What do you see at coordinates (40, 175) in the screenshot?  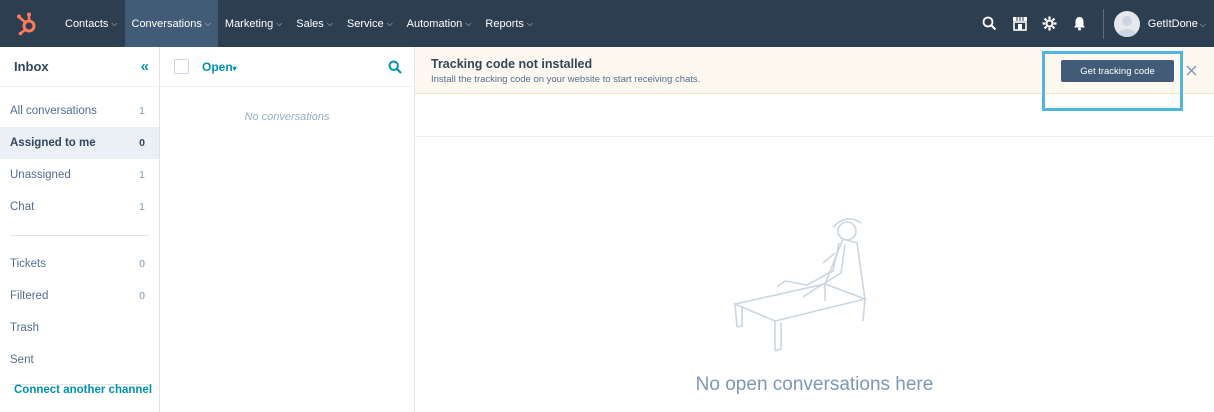 I see `sidebar-item-label: Unassigned` at bounding box center [40, 175].